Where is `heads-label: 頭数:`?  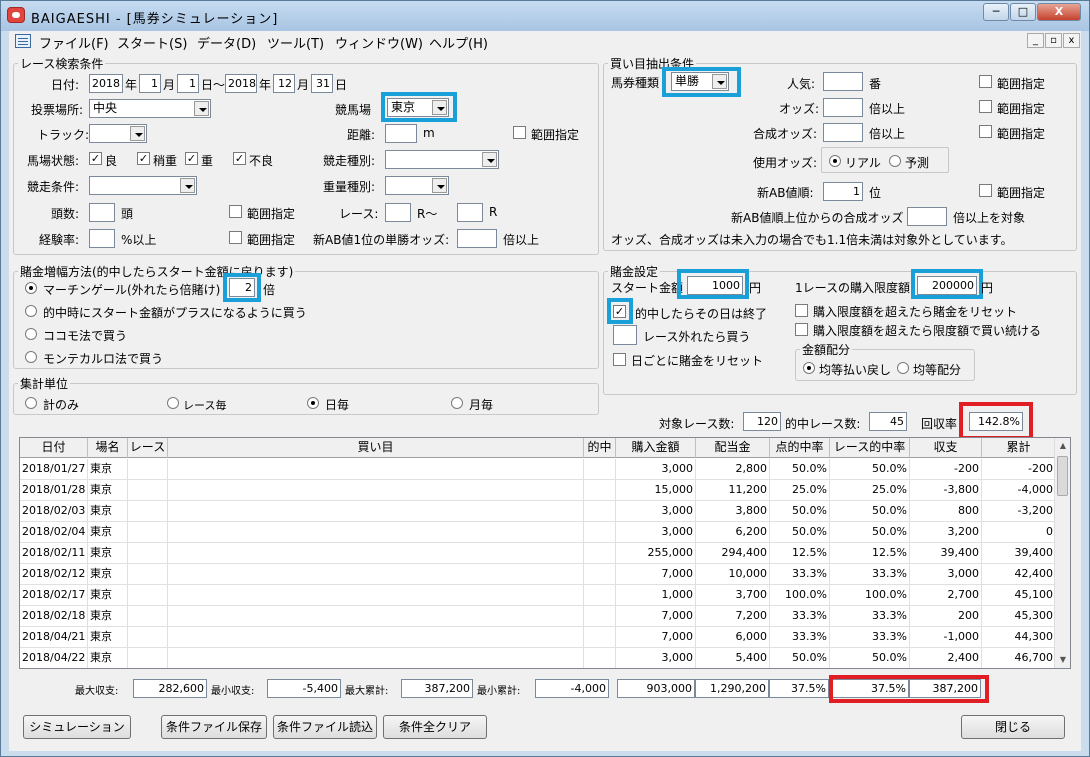 heads-label: 頭数: is located at coordinates (65, 214).